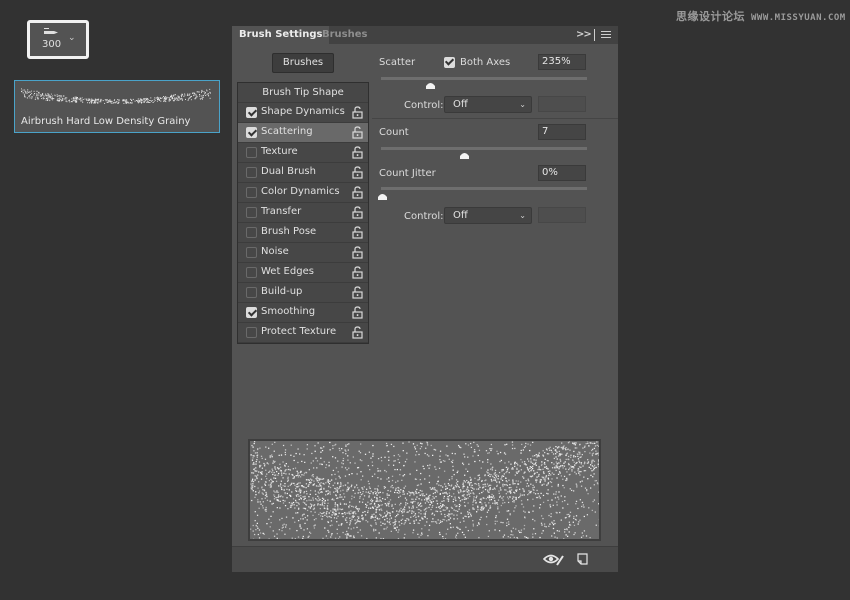 The image size is (850, 600). I want to click on watermark: 思缘设计论坛 WWW.MISSYUAN.COM, so click(761, 16).